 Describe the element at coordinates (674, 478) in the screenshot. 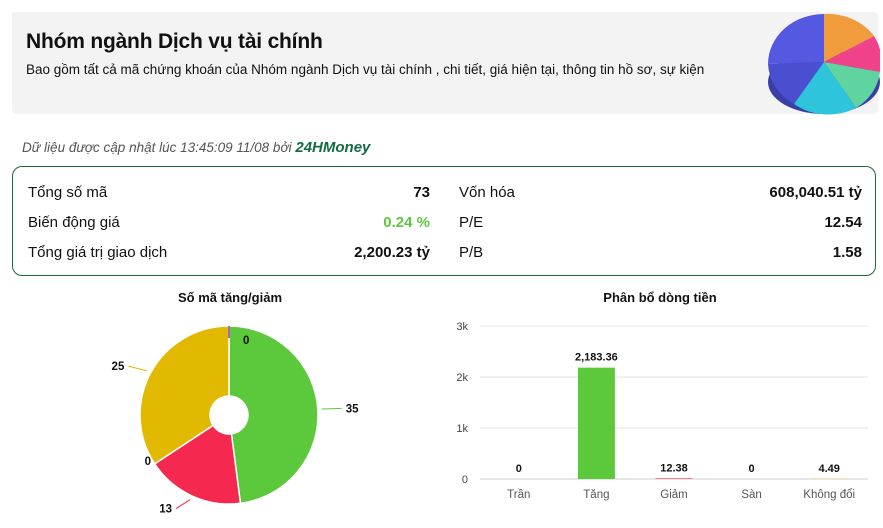

I see `bar-giảm` at that location.